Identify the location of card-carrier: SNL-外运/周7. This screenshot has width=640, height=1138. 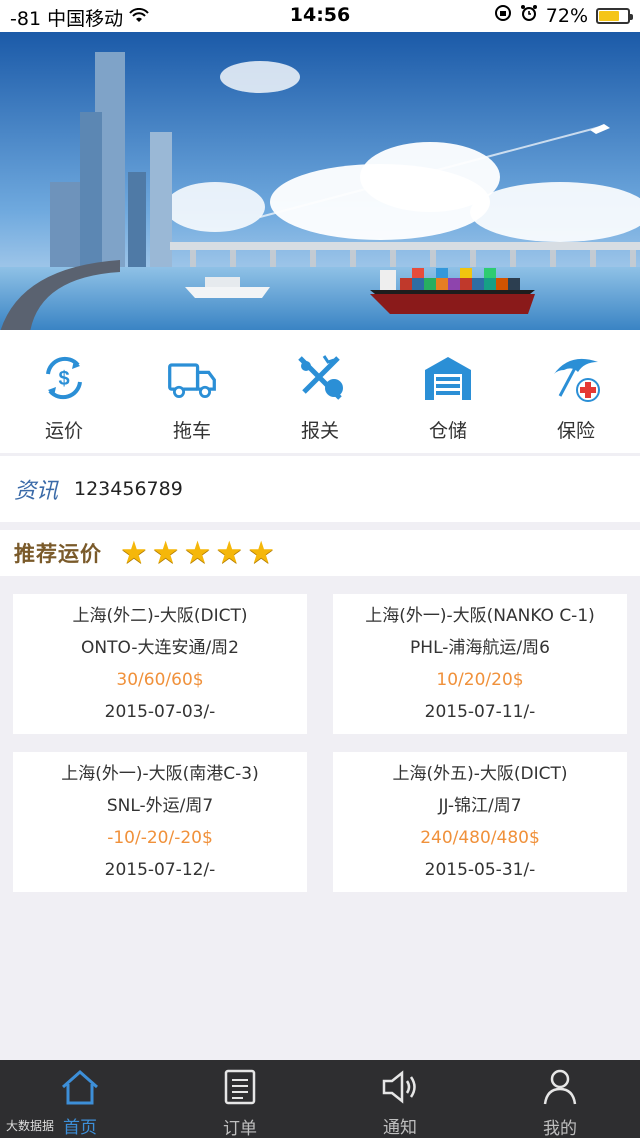
(160, 806).